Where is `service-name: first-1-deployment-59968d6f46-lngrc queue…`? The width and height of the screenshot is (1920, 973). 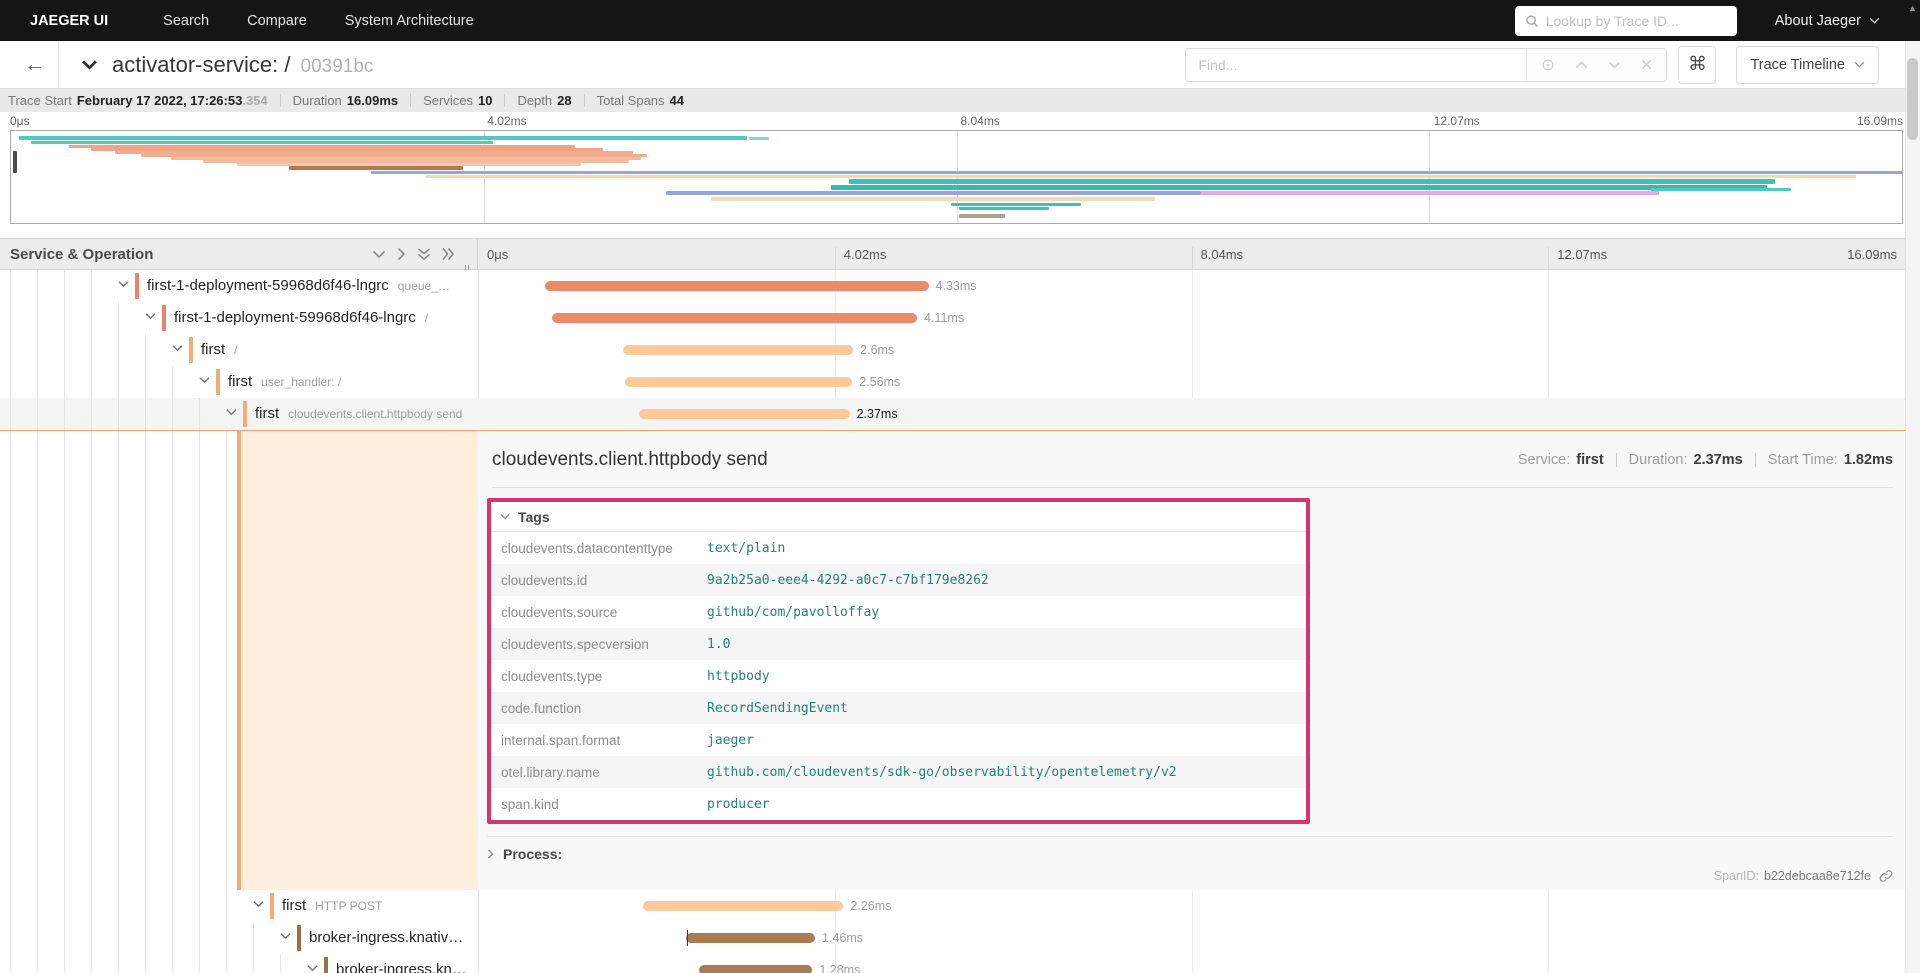
service-name: first-1-deployment-59968d6f46-lngrc queue… is located at coordinates (298, 285).